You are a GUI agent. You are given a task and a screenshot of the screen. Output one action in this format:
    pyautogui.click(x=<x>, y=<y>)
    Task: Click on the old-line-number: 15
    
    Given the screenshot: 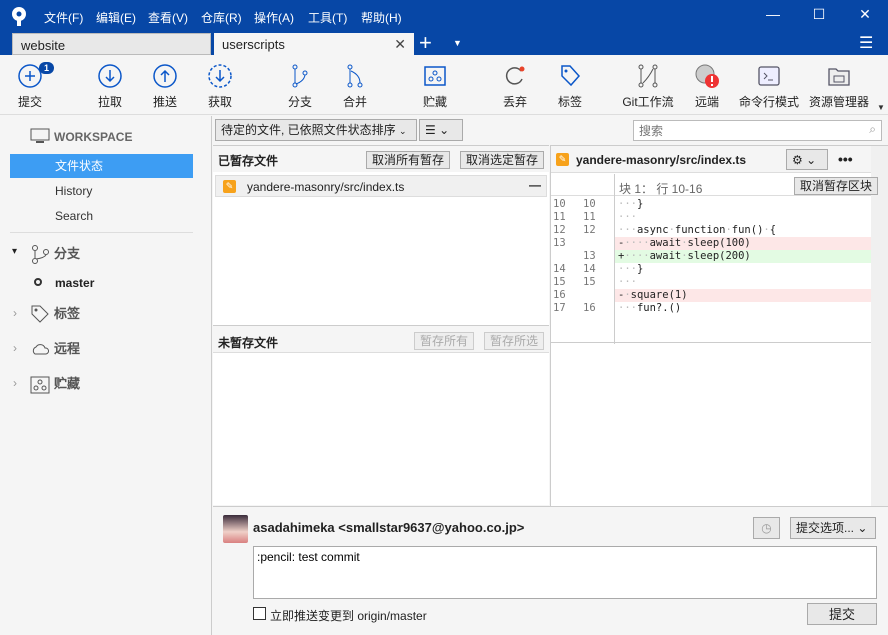 What is the action you would take?
    pyautogui.click(x=559, y=282)
    